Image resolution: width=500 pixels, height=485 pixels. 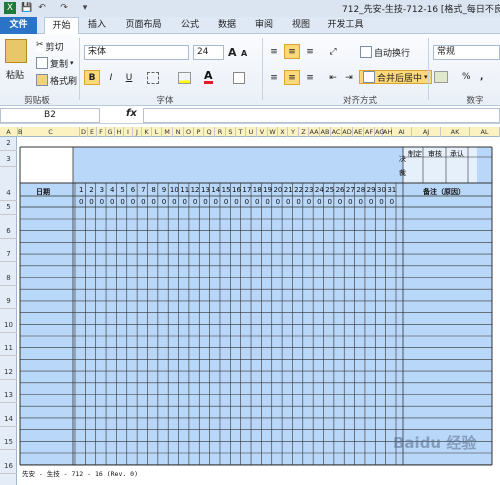 What do you see at coordinates (310, 51) in the screenshot?
I see `align-bottom-icon: ≡` at bounding box center [310, 51].